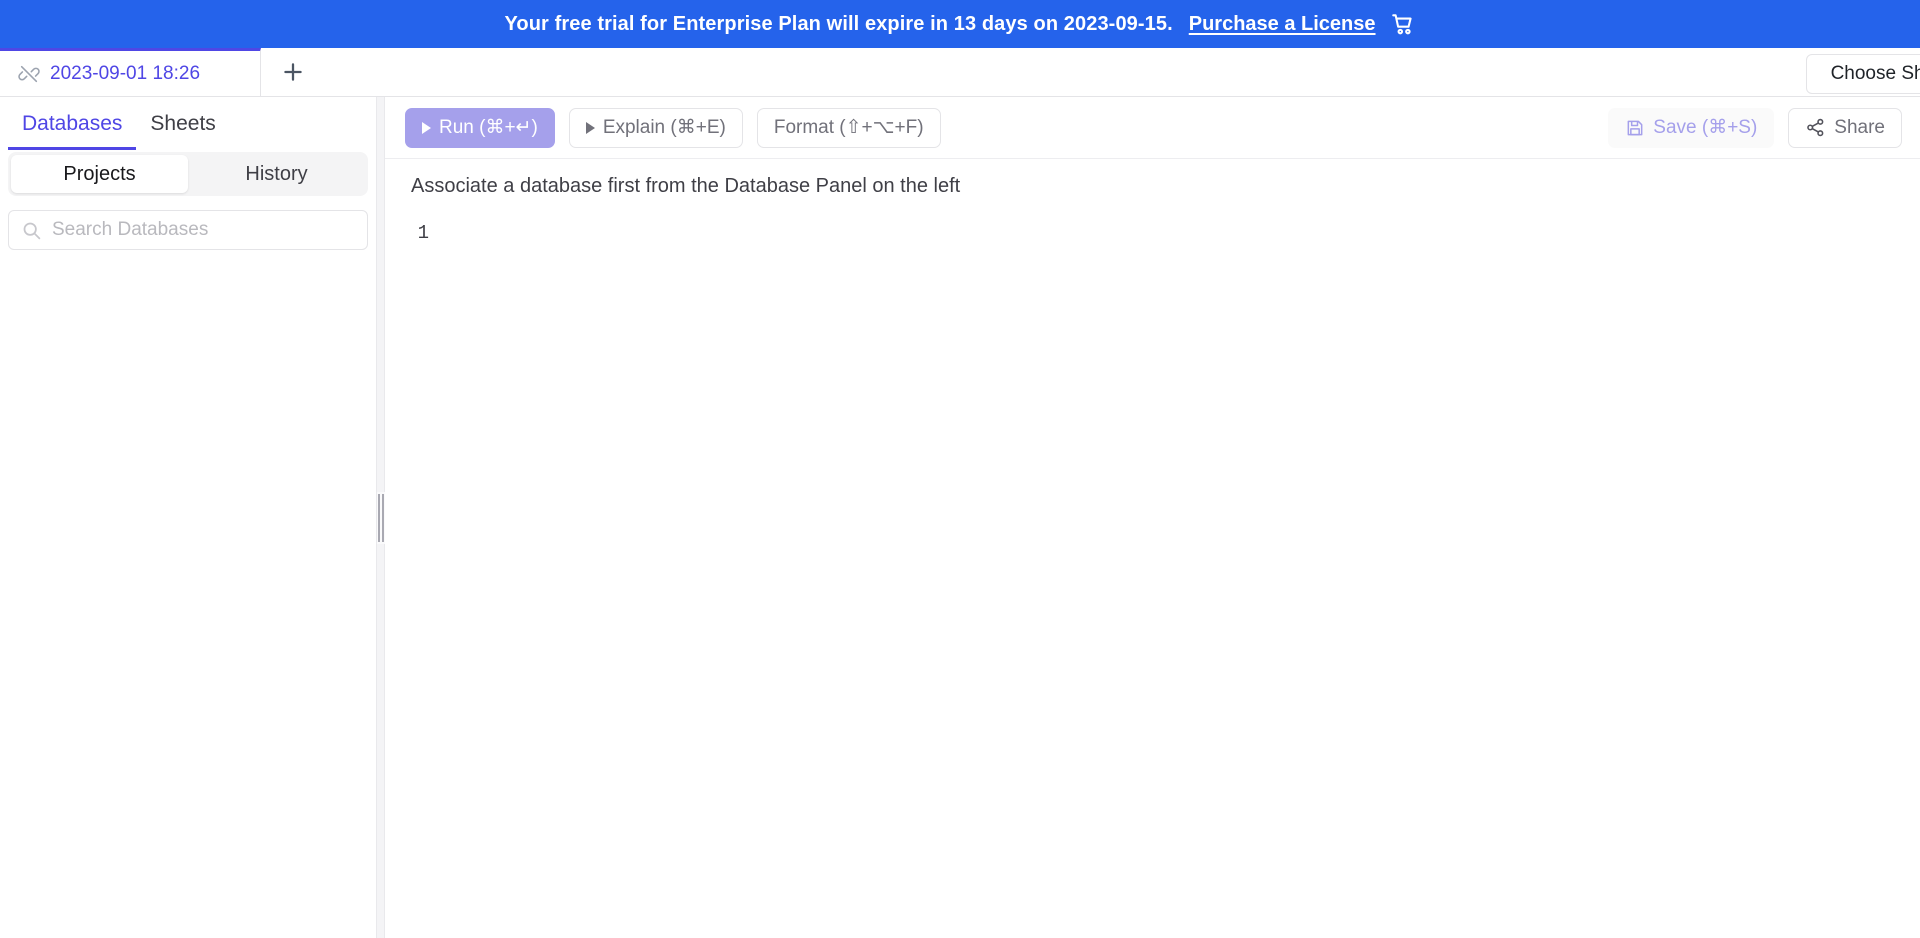 This screenshot has height=938, width=1920. Describe the element at coordinates (1635, 128) in the screenshot. I see `save-disk-icon` at that location.